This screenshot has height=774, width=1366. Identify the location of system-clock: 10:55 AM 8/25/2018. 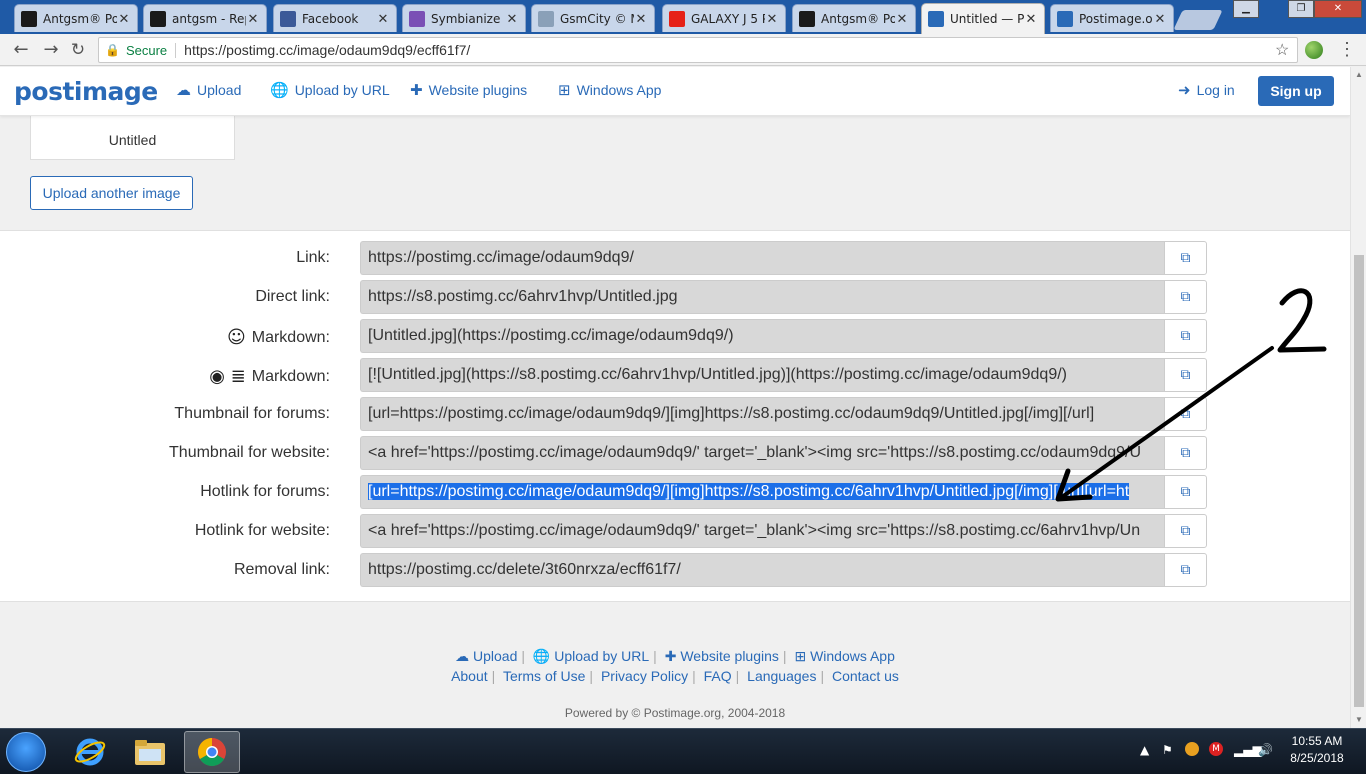
(1317, 750).